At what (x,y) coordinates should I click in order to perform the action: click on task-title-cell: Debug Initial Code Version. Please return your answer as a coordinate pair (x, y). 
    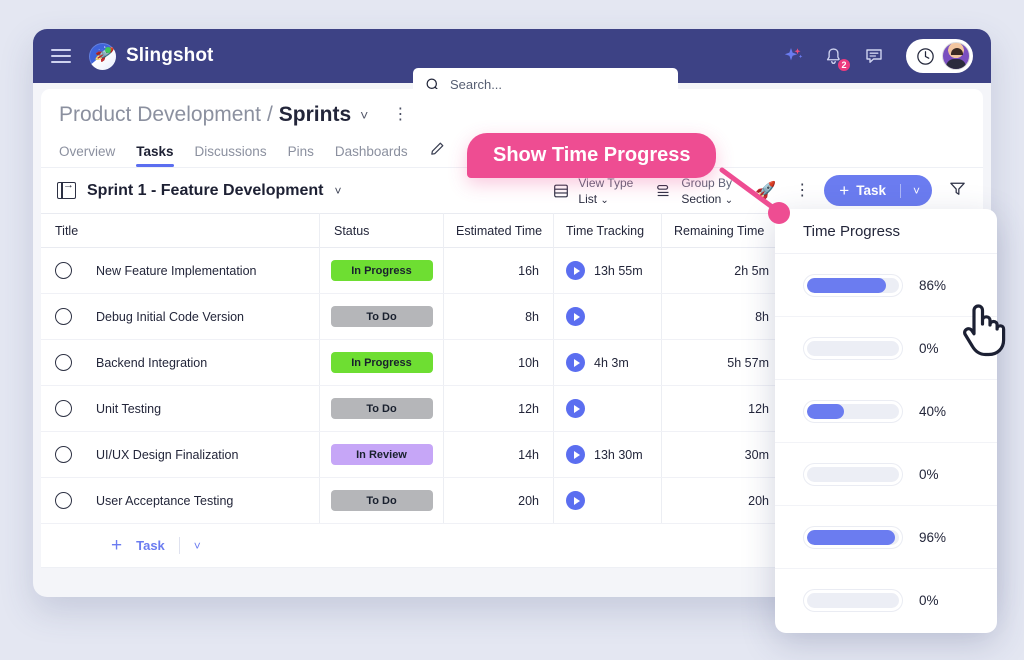
    Looking at the image, I should click on (180, 316).